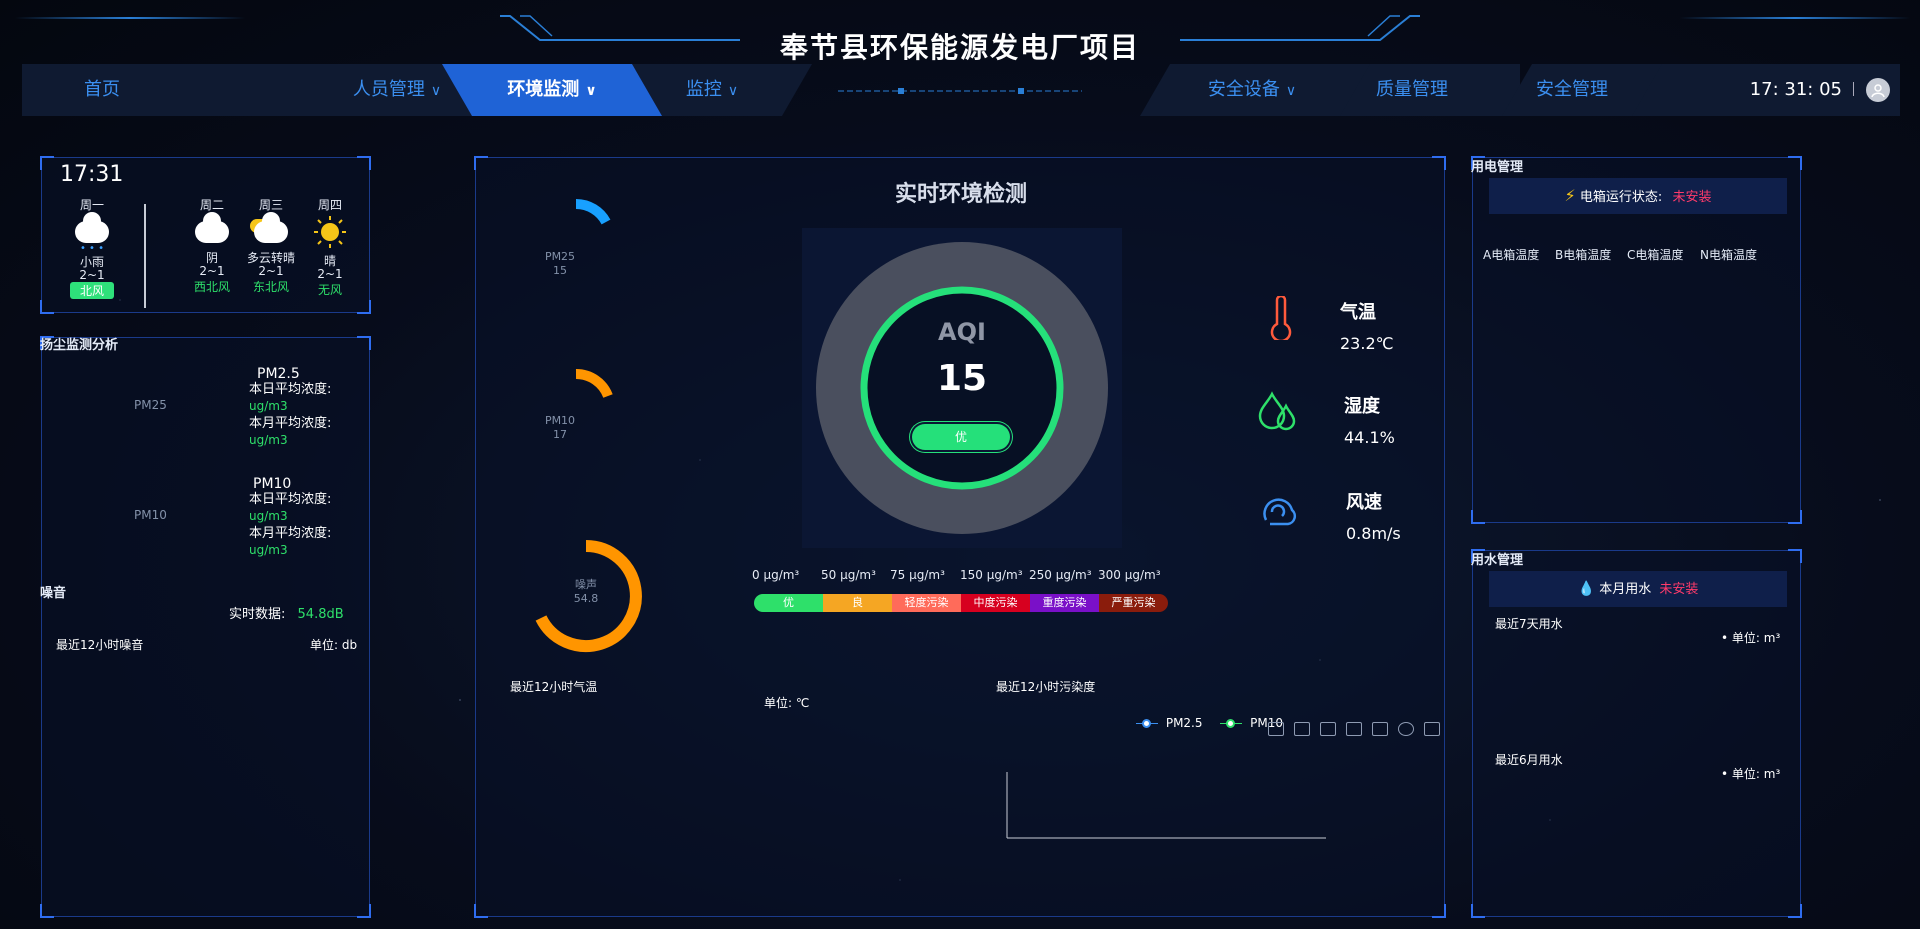  Describe the element at coordinates (1878, 90) in the screenshot. I see `user-avatar-icon` at that location.